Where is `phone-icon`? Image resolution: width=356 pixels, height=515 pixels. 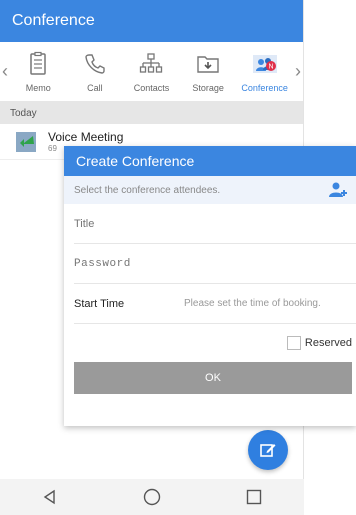
phone-icon is located at coordinates (95, 63).